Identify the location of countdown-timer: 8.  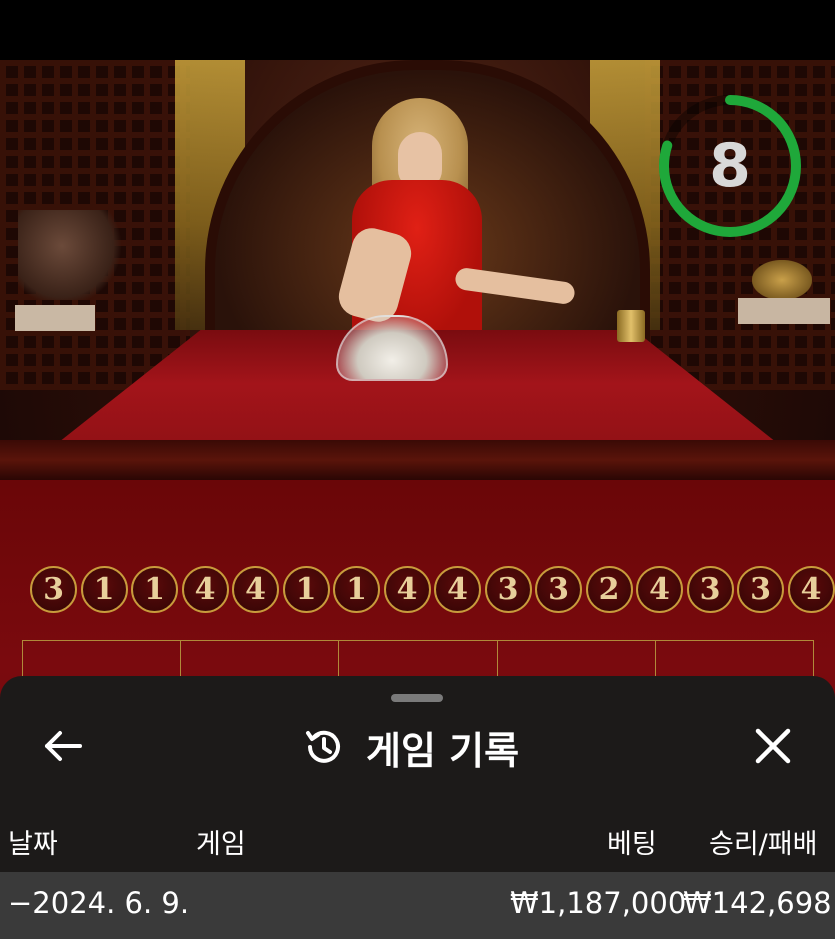
(730, 166).